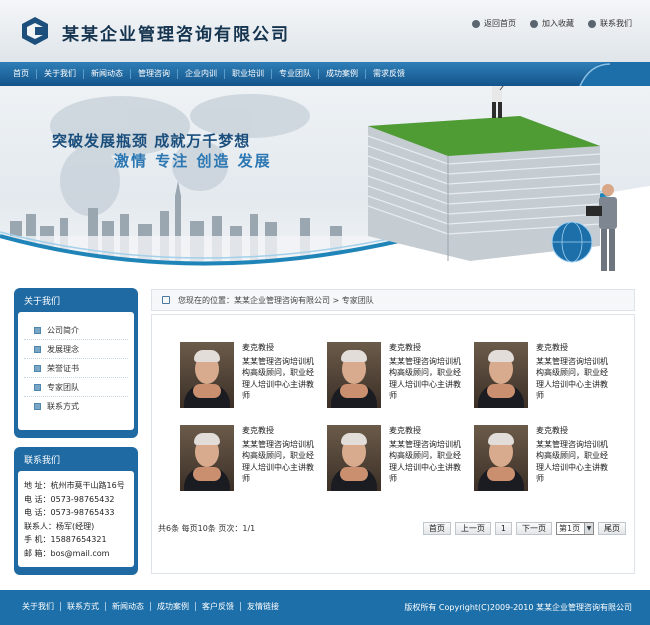  Describe the element at coordinates (76, 368) in the screenshot. I see `about-item-honors: 荣誉证书` at that location.